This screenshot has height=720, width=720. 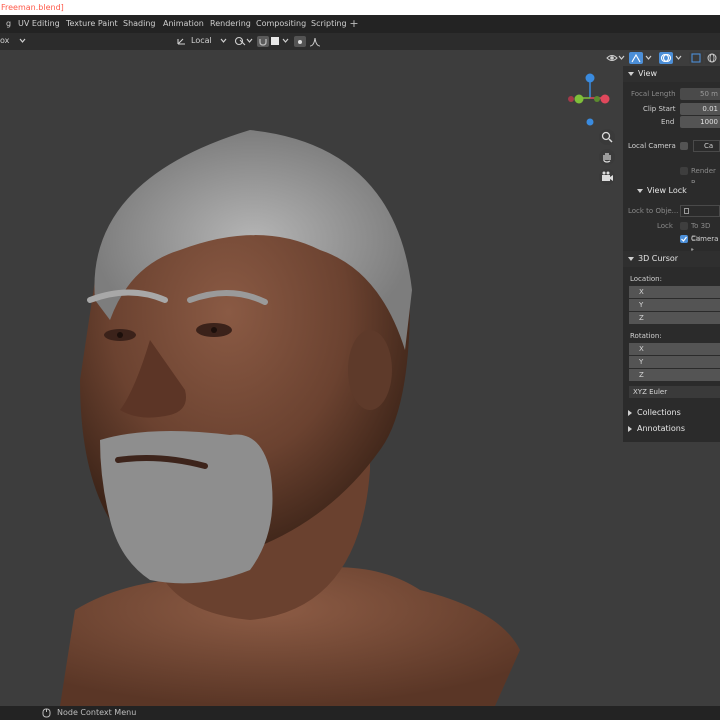 I want to click on tab-scripting: Scripting, so click(x=329, y=24).